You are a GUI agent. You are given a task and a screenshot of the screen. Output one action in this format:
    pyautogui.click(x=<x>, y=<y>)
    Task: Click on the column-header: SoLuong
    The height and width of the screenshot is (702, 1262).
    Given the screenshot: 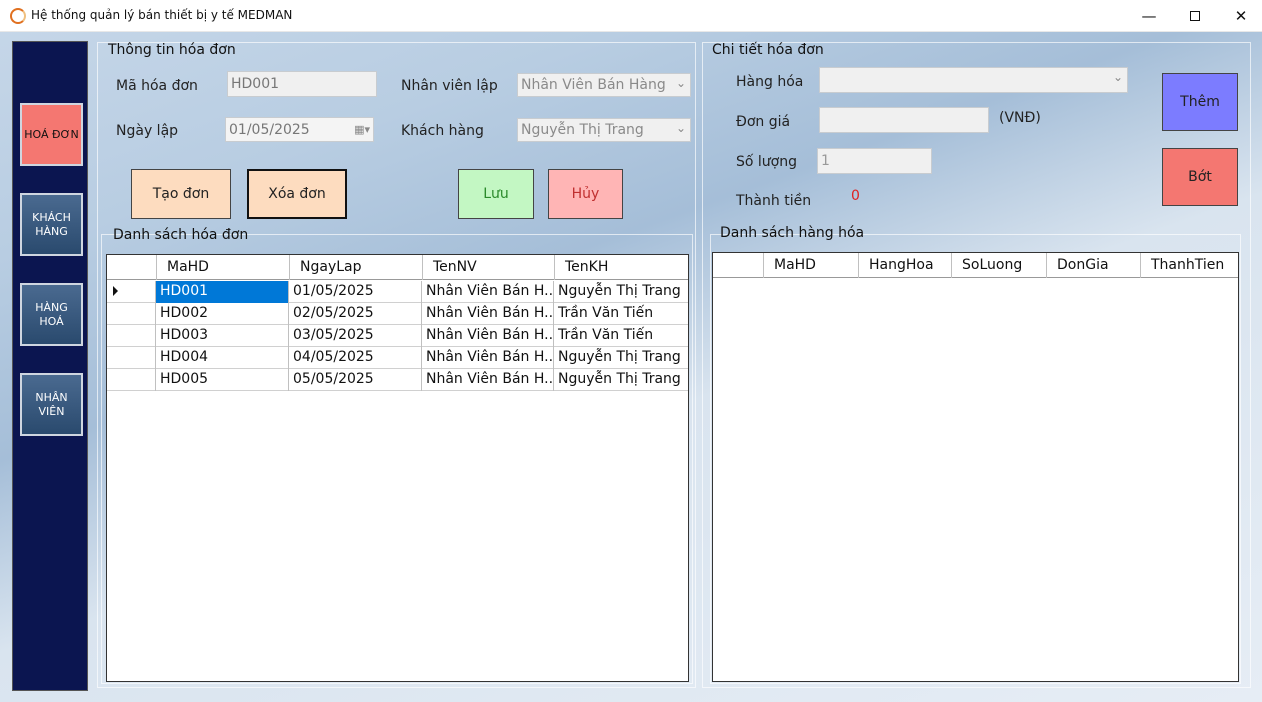 What is the action you would take?
    pyautogui.click(x=999, y=265)
    